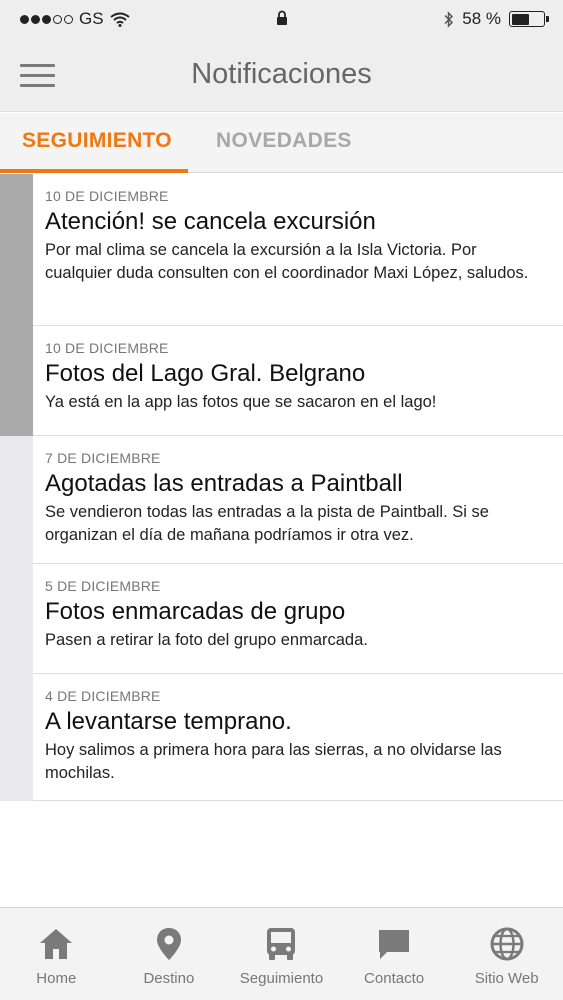 Image resolution: width=563 pixels, height=1000 pixels. Describe the element at coordinates (394, 978) in the screenshot. I see `nav-label: Contacto` at that location.